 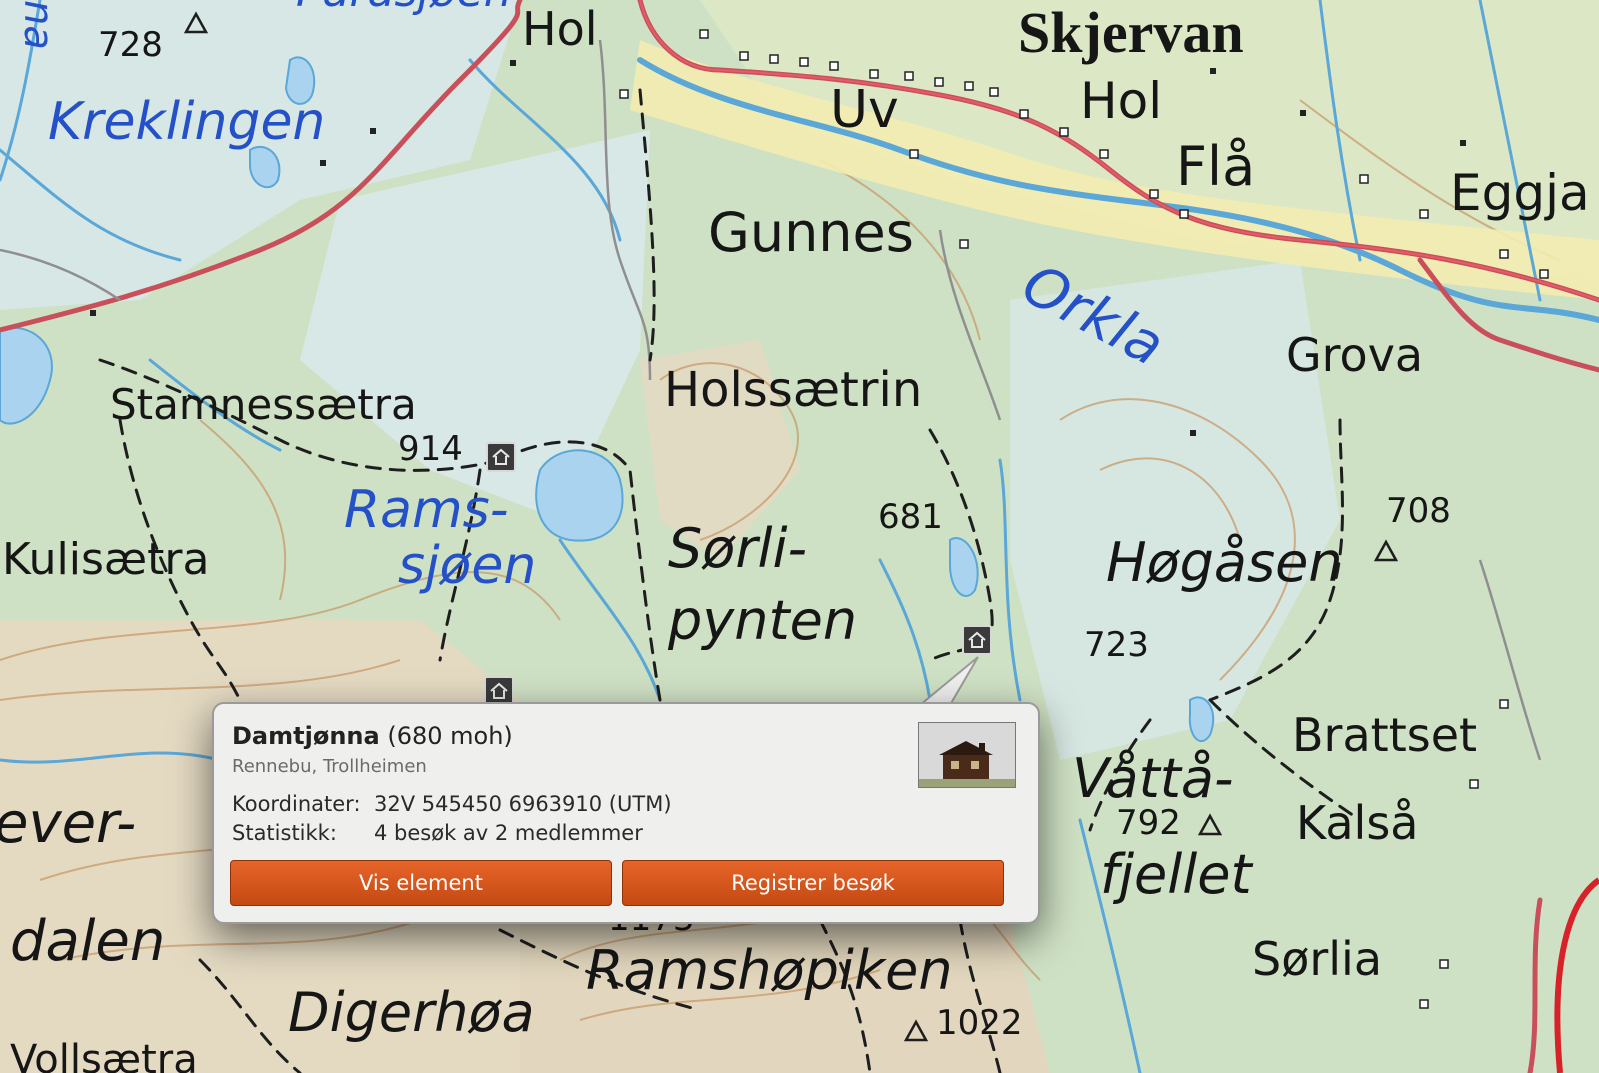 I want to click on place-label: Kalså, so click(x=1357, y=823).